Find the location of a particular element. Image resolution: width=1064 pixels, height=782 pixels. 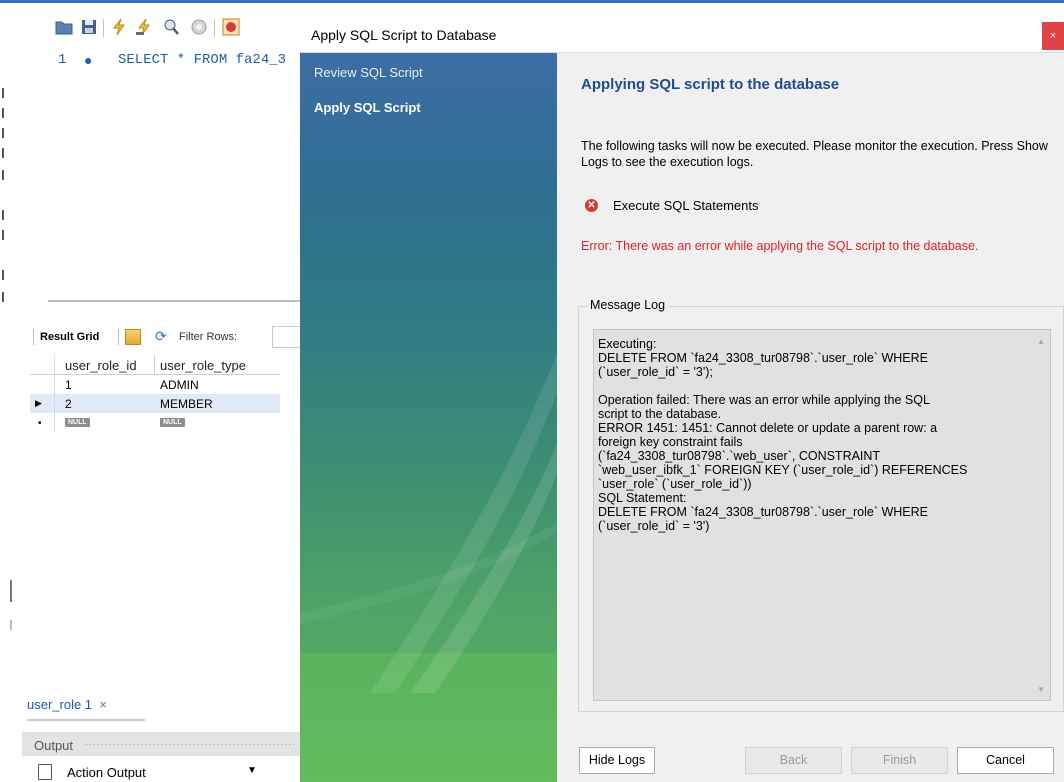

execute-lightning-icon is located at coordinates (119, 27).